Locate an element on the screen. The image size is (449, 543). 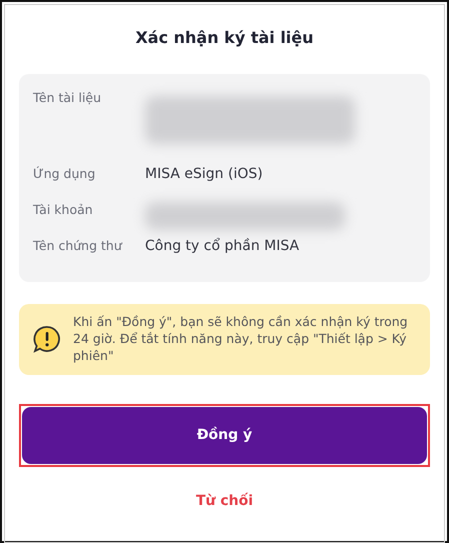
field-label: Tên chứng thư is located at coordinates (77, 246).